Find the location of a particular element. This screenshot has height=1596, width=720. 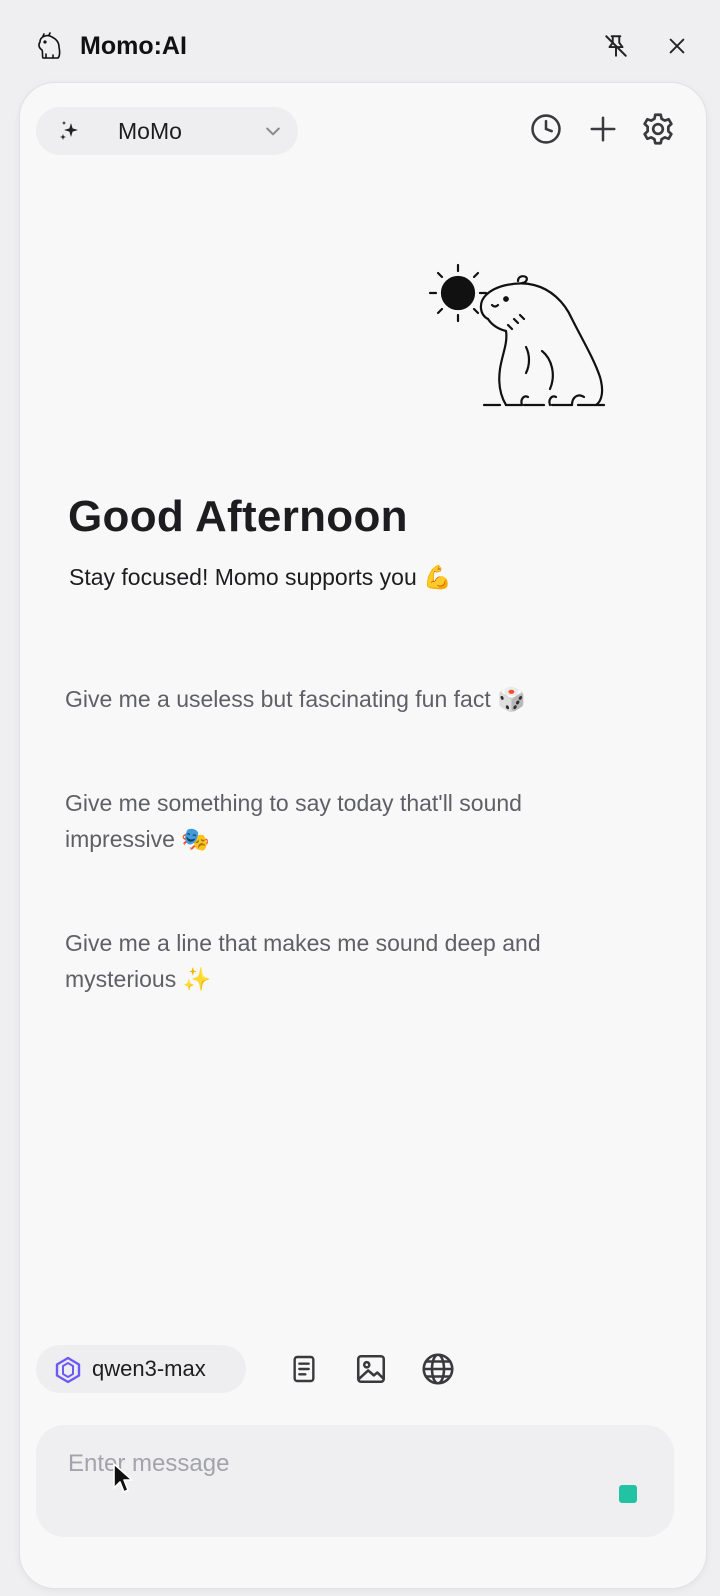

globe-icon is located at coordinates (438, 1369).